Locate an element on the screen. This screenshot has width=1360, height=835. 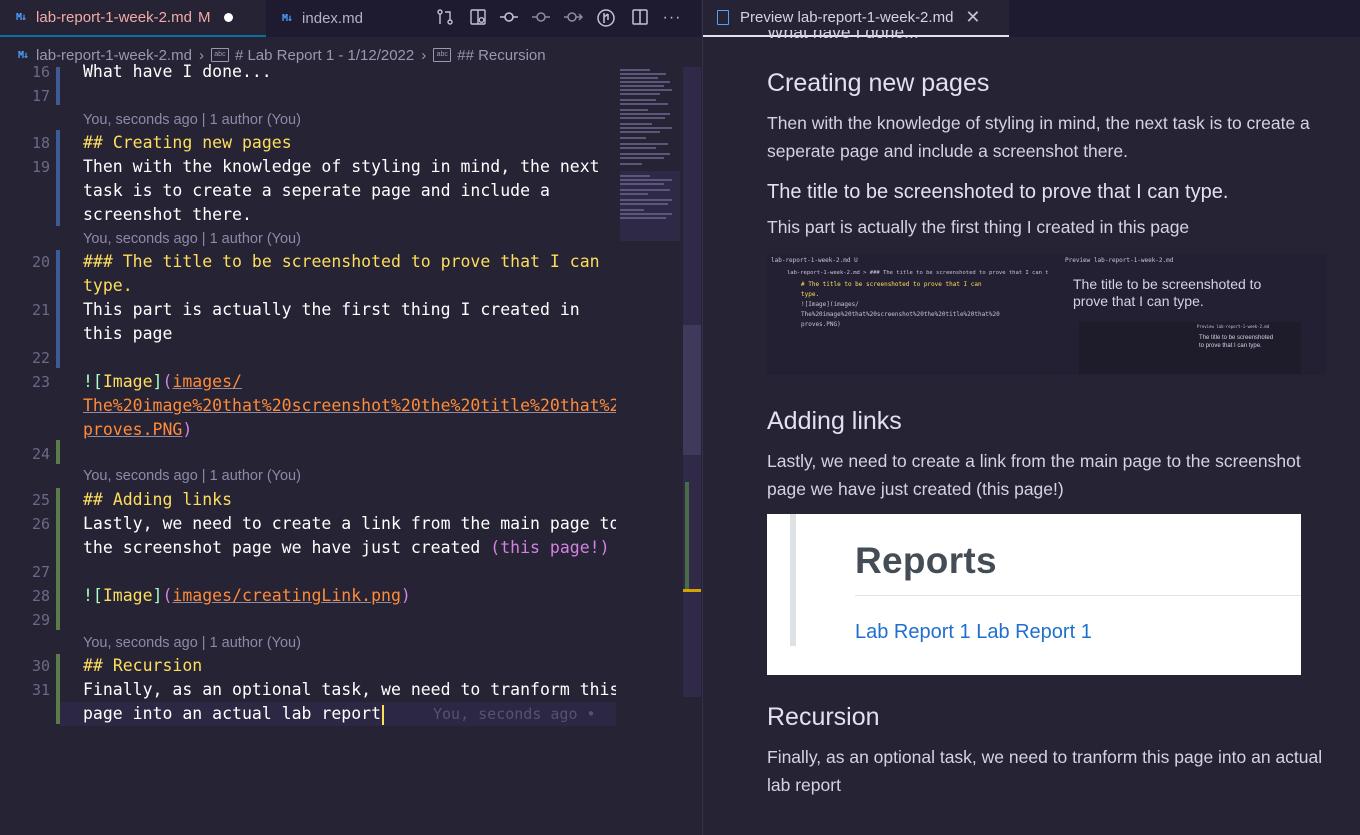
code-line: ## Recursion is located at coordinates (142, 666).